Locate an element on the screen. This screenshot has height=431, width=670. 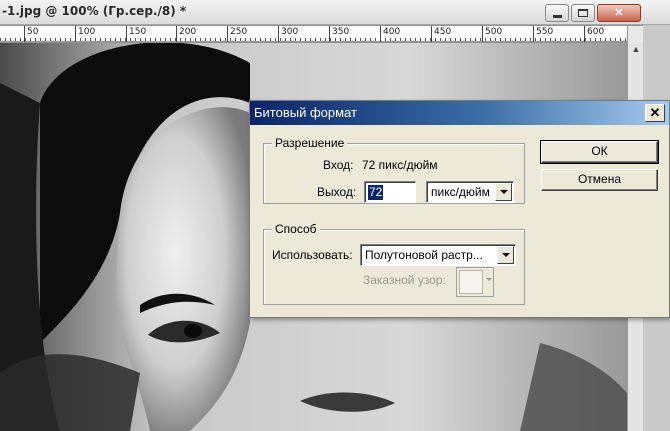
output-resolution-label: Выход: is located at coordinates (337, 192).